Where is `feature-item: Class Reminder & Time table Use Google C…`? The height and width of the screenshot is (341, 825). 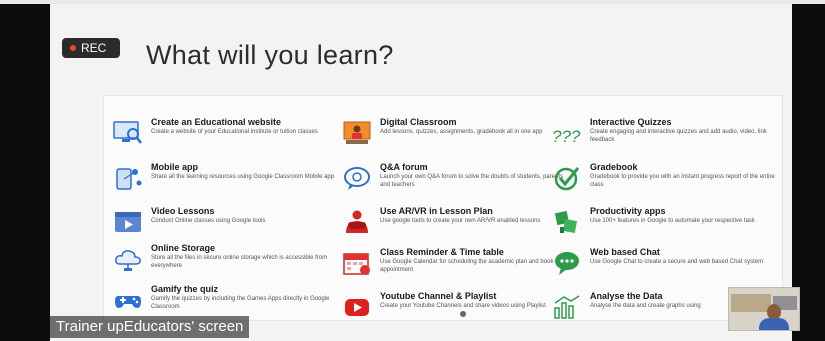
feature-item: Class Reminder & Time table Use Google C… is located at coordinates (456, 261).